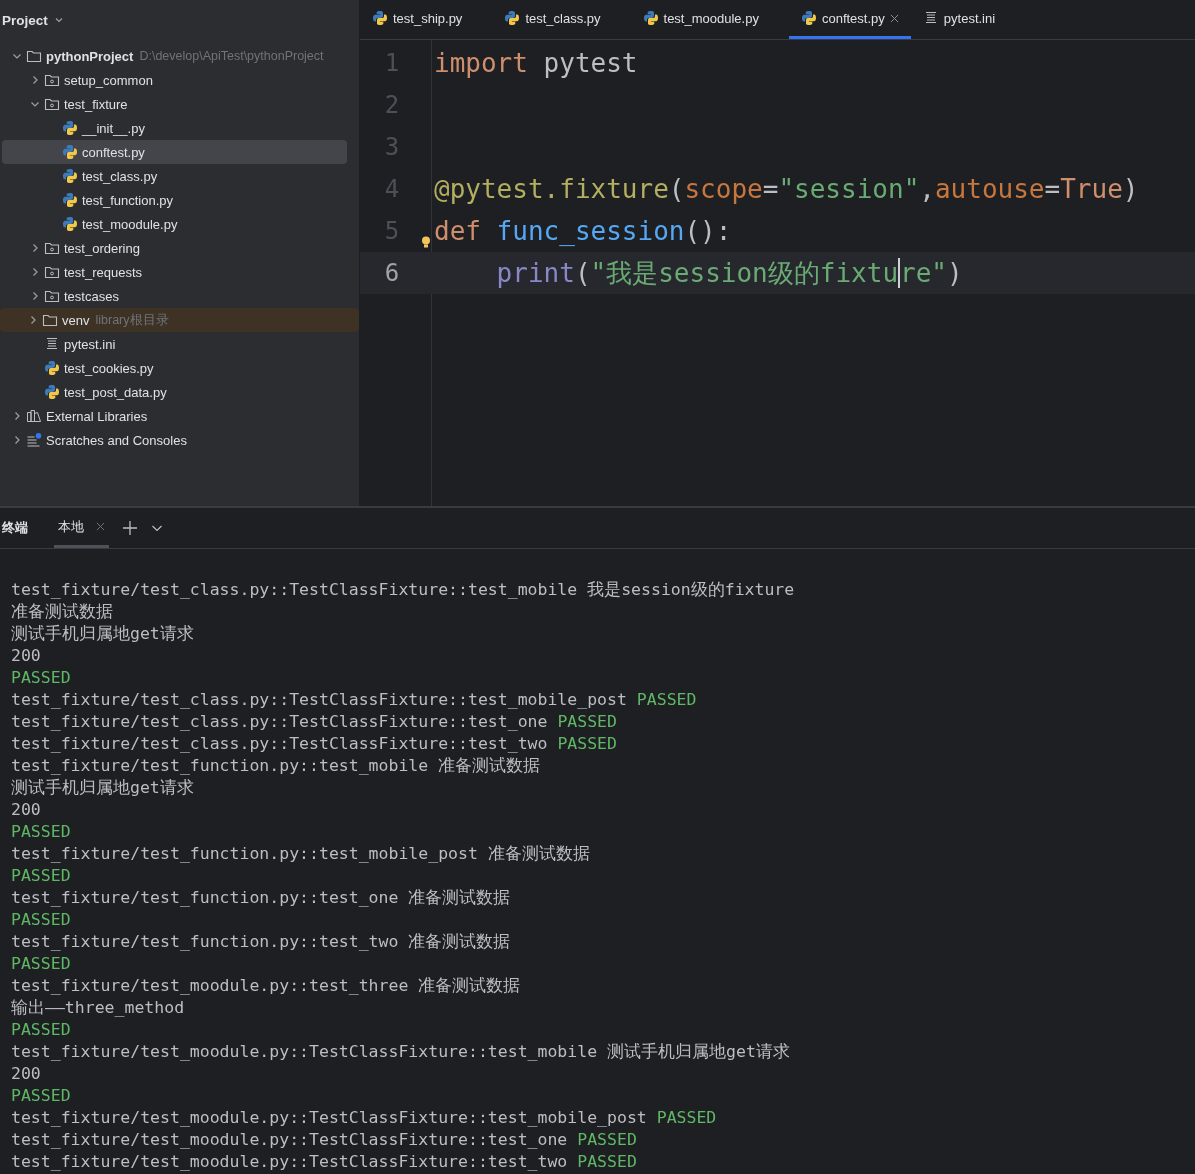  I want to click on code-token: ,, so click(927, 189).